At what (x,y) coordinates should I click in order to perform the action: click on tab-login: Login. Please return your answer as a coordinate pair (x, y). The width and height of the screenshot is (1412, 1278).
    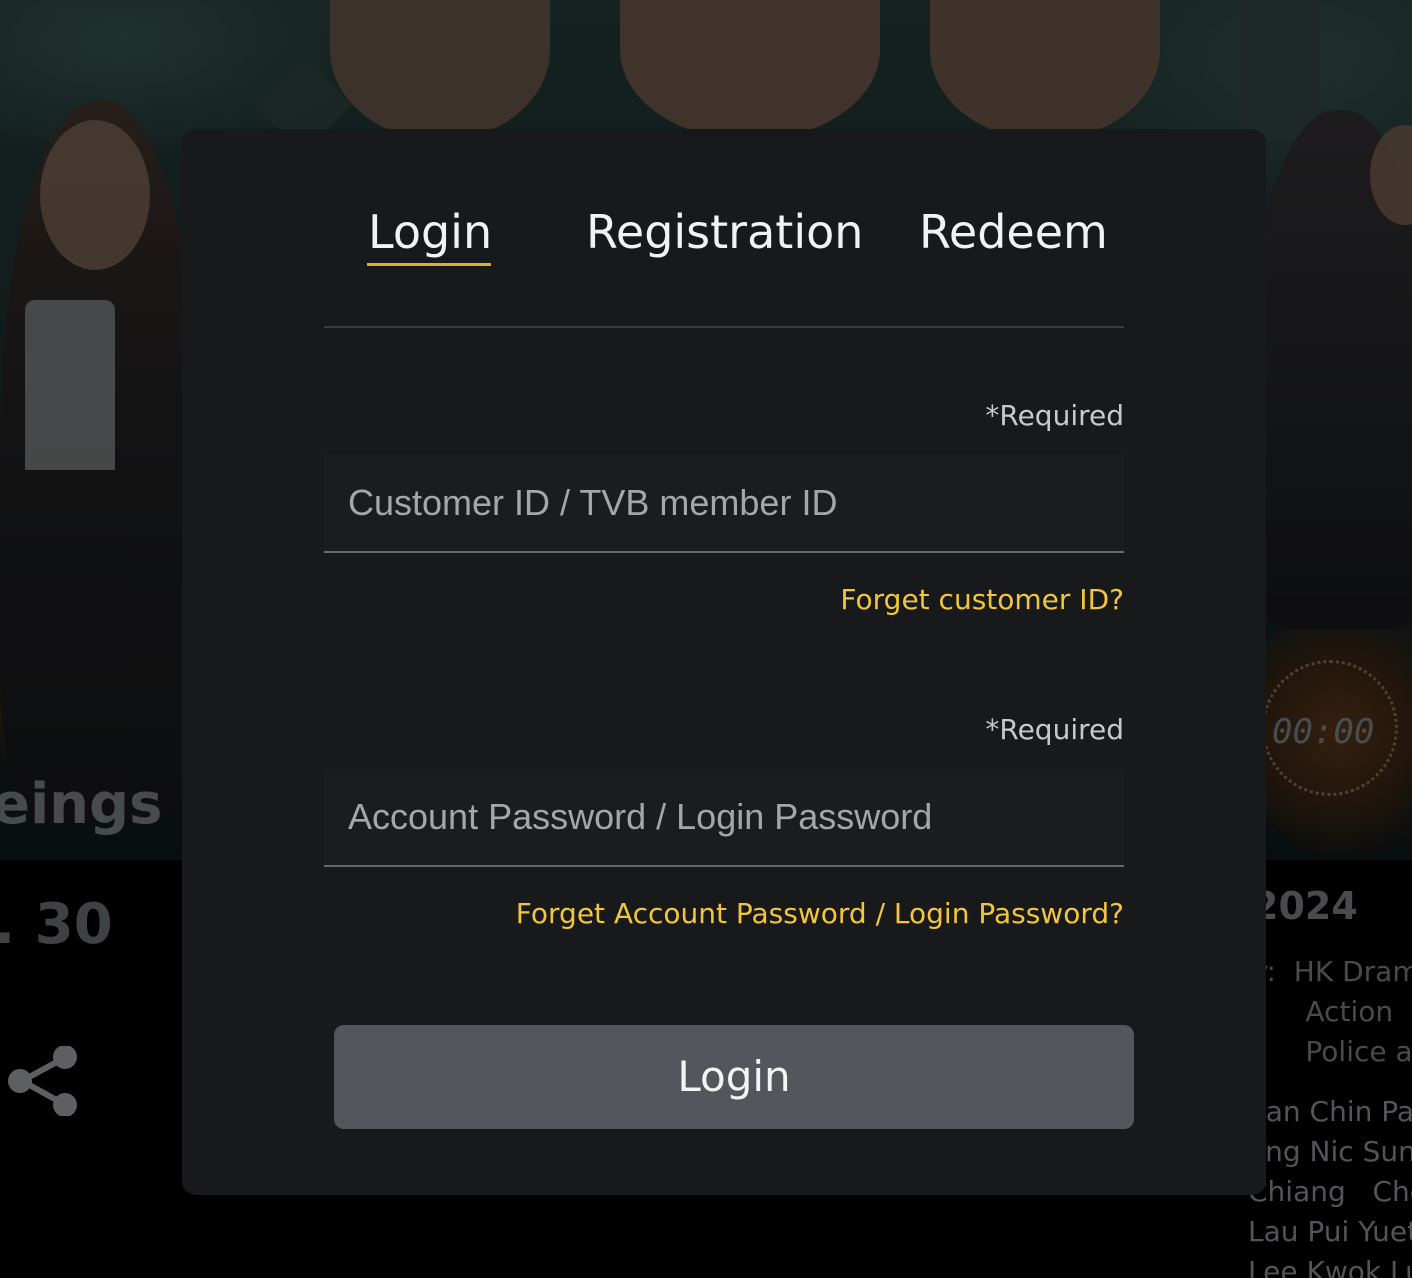
    Looking at the image, I should click on (430, 232).